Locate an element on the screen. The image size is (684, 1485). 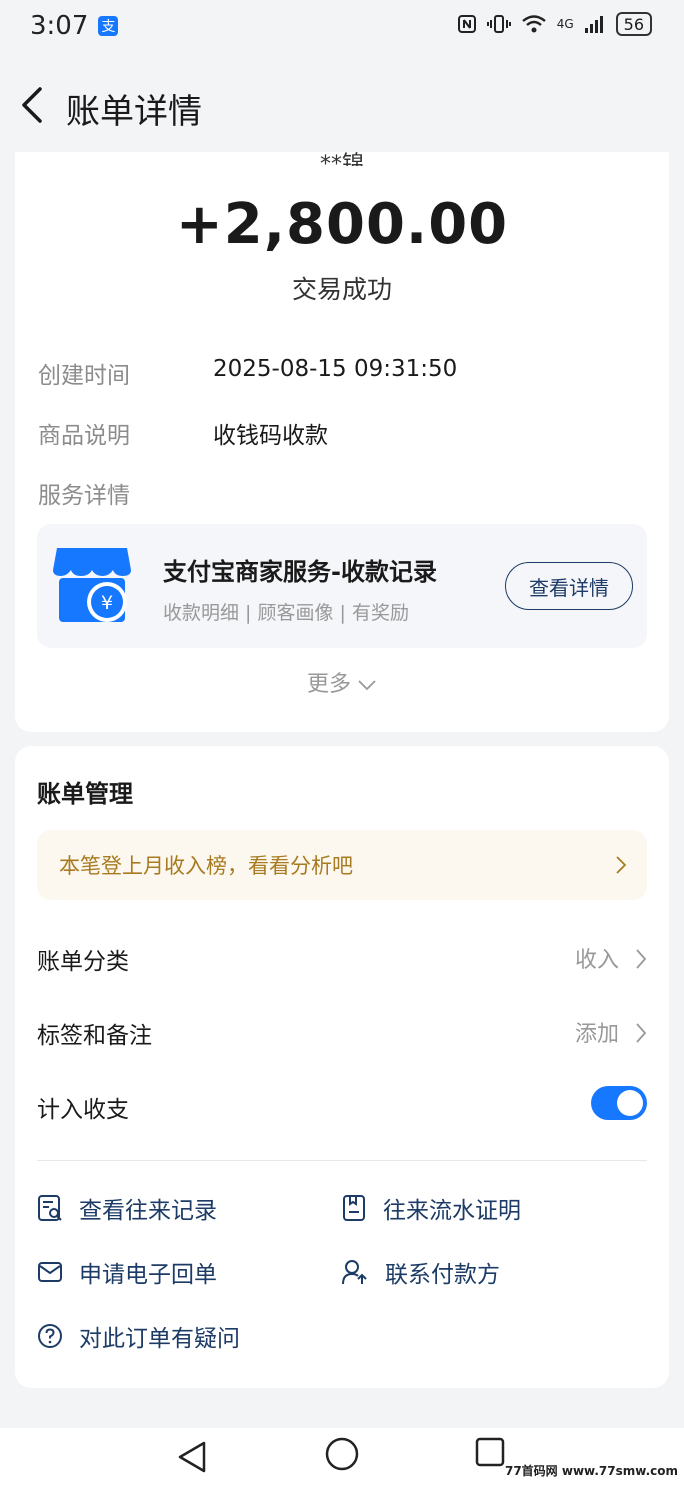
contact-user-icon is located at coordinates (354, 1272).